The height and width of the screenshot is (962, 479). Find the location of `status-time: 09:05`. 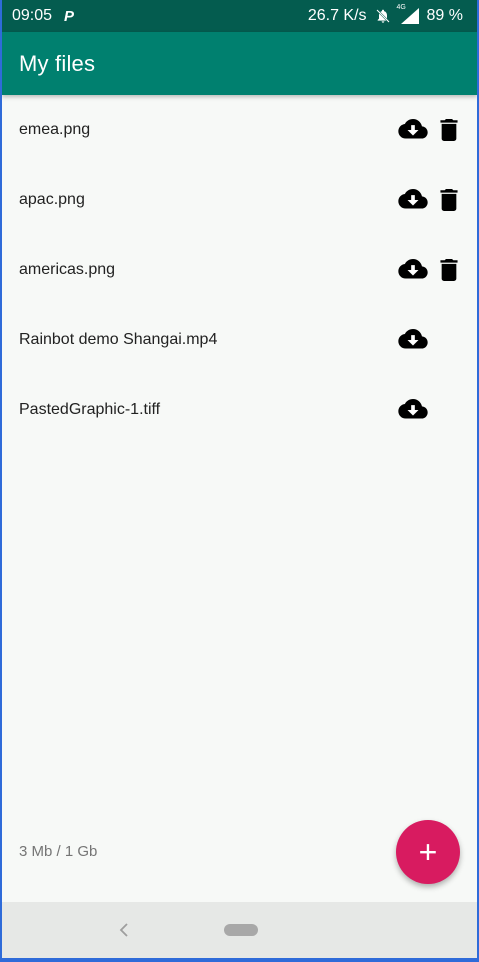

status-time: 09:05 is located at coordinates (32, 15).